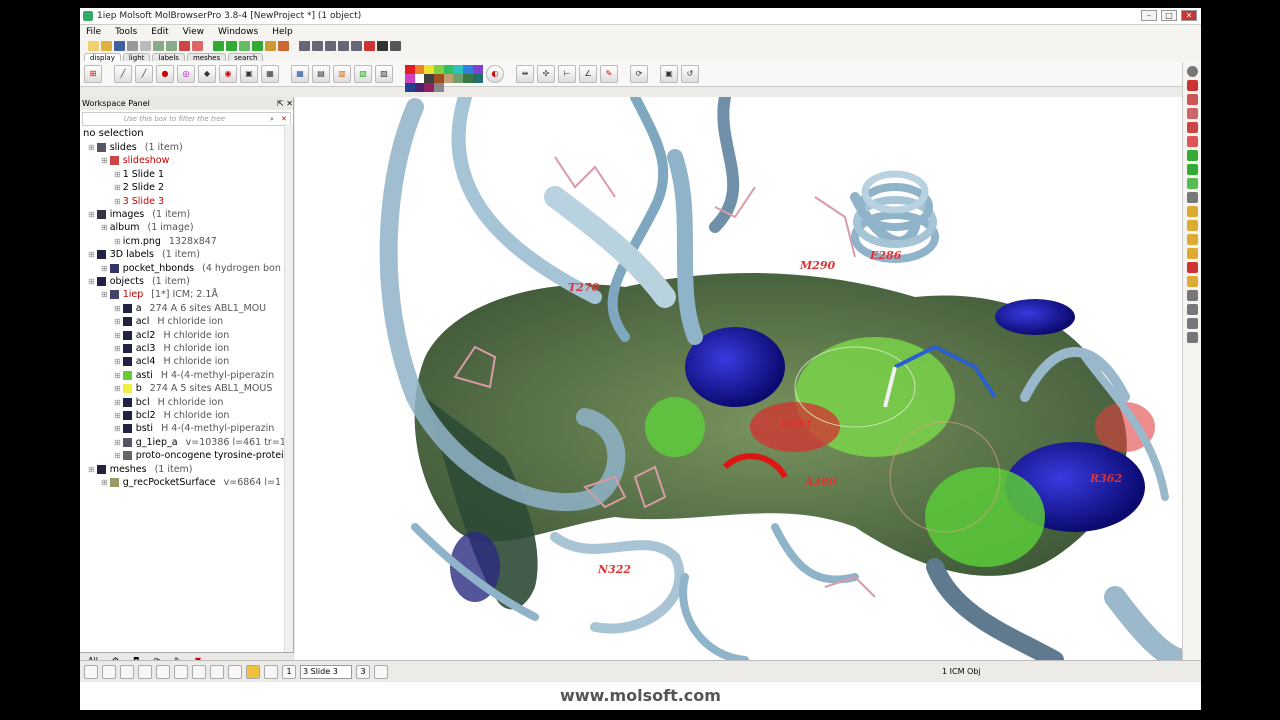 This screenshot has height=720, width=1280. Describe the element at coordinates (321, 73) in the screenshot. I see `display-color-2-icon: ▤` at that location.